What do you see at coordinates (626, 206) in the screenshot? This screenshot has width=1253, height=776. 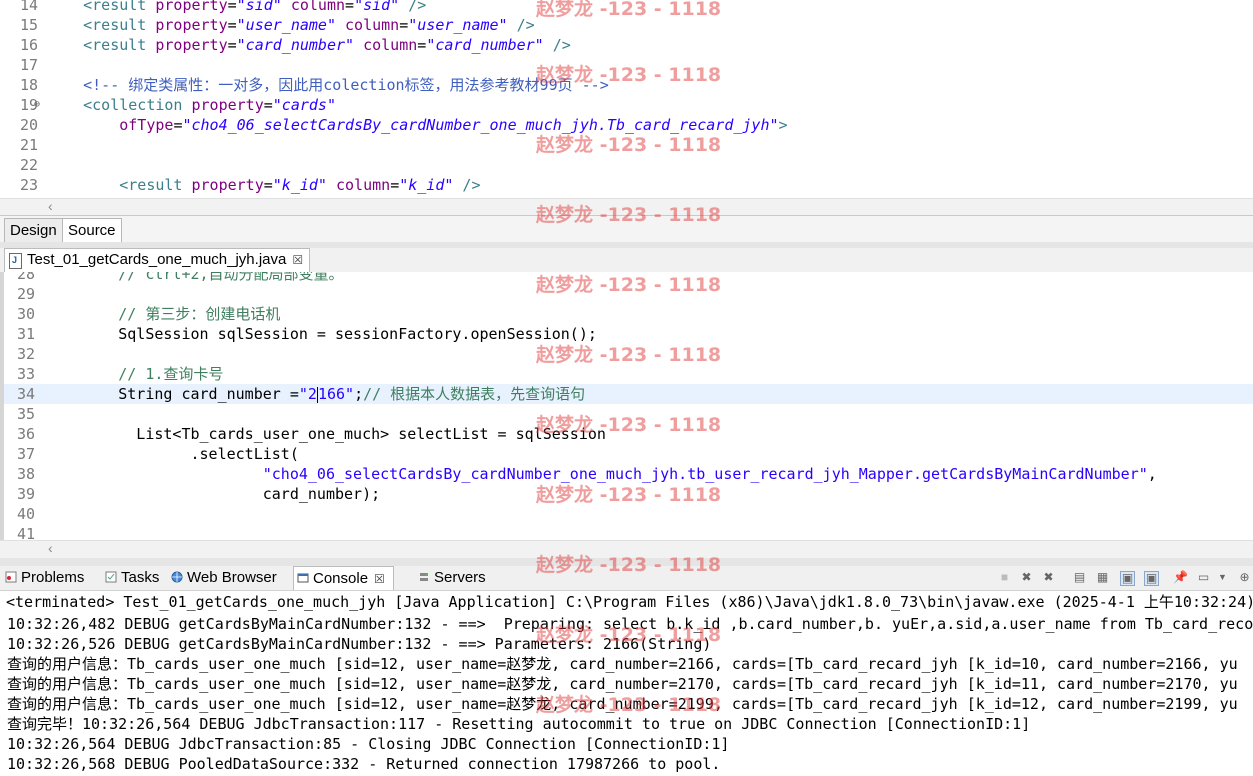 I see `xml-horizontal-scrollbar: ‹` at bounding box center [626, 206].